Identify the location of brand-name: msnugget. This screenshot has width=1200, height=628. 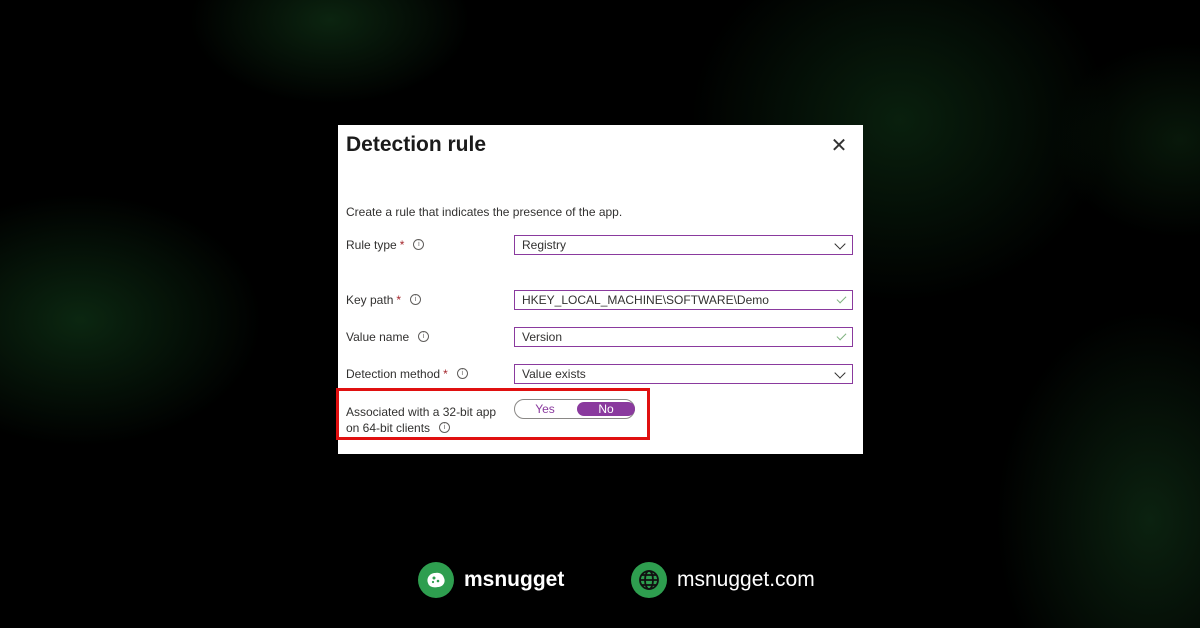
(514, 579).